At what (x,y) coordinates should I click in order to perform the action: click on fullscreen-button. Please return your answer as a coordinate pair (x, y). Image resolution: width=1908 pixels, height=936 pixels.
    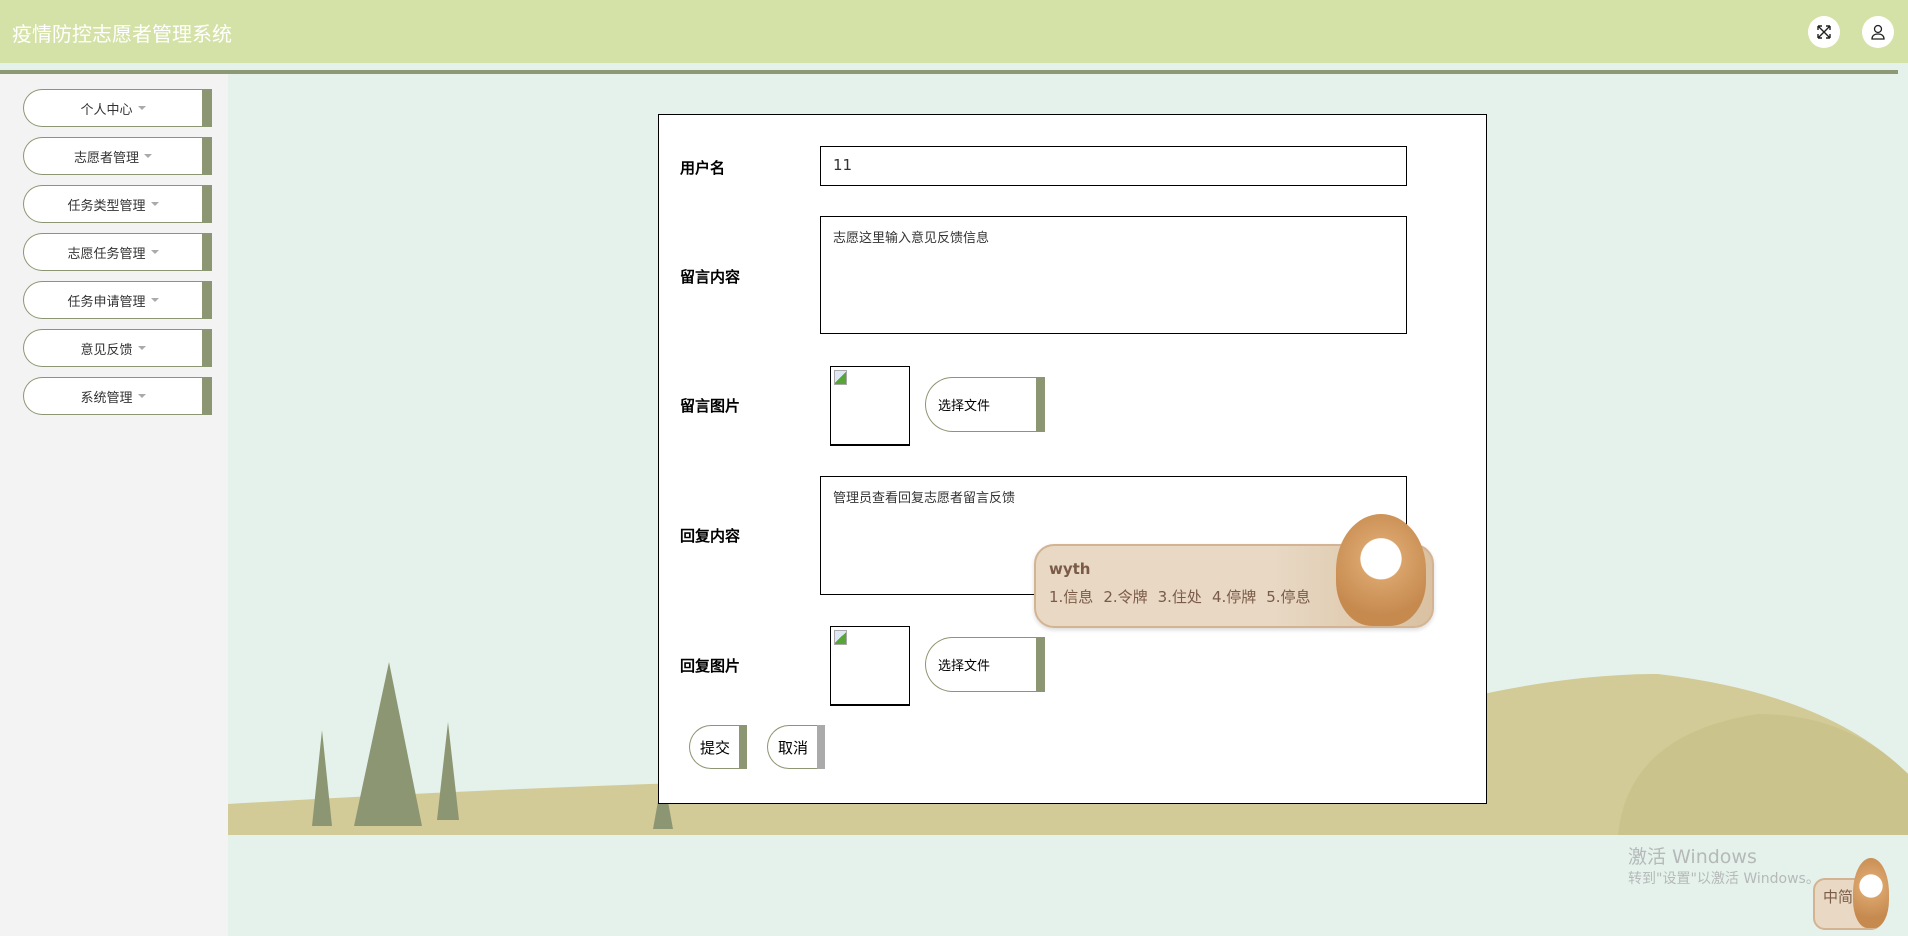
    Looking at the image, I should click on (1824, 32).